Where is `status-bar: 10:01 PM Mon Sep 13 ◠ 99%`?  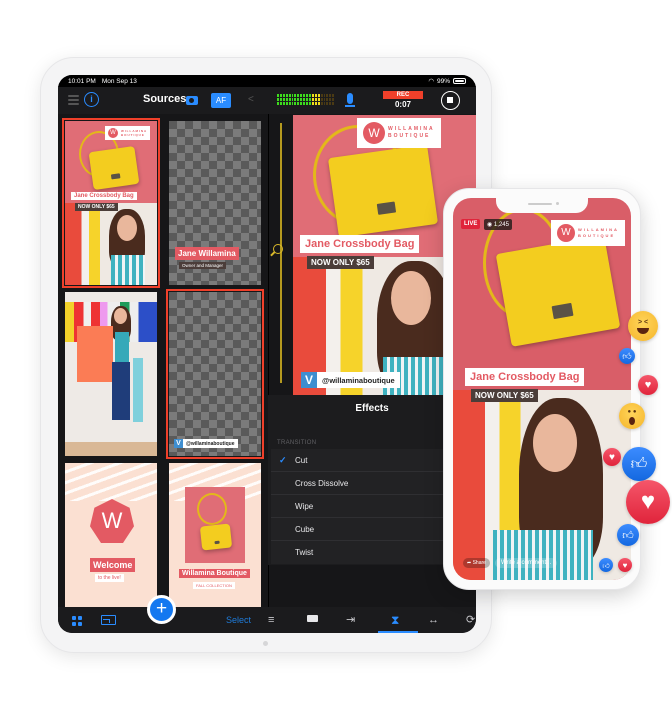
status-bar: 10:01 PM Mon Sep 13 ◠ 99% is located at coordinates (267, 81).